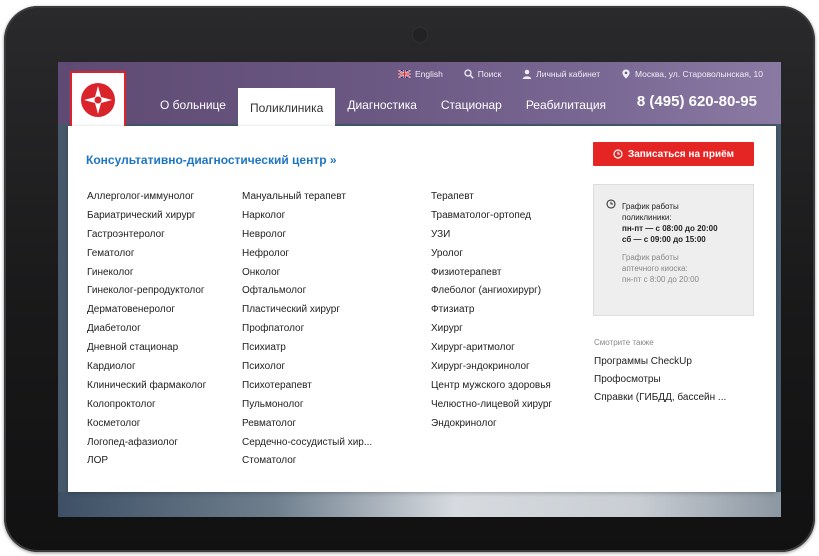 Image resolution: width=819 pixels, height=556 pixels. I want to click on schedule-saturday: сб — с 09:00 до 15:00, so click(664, 239).